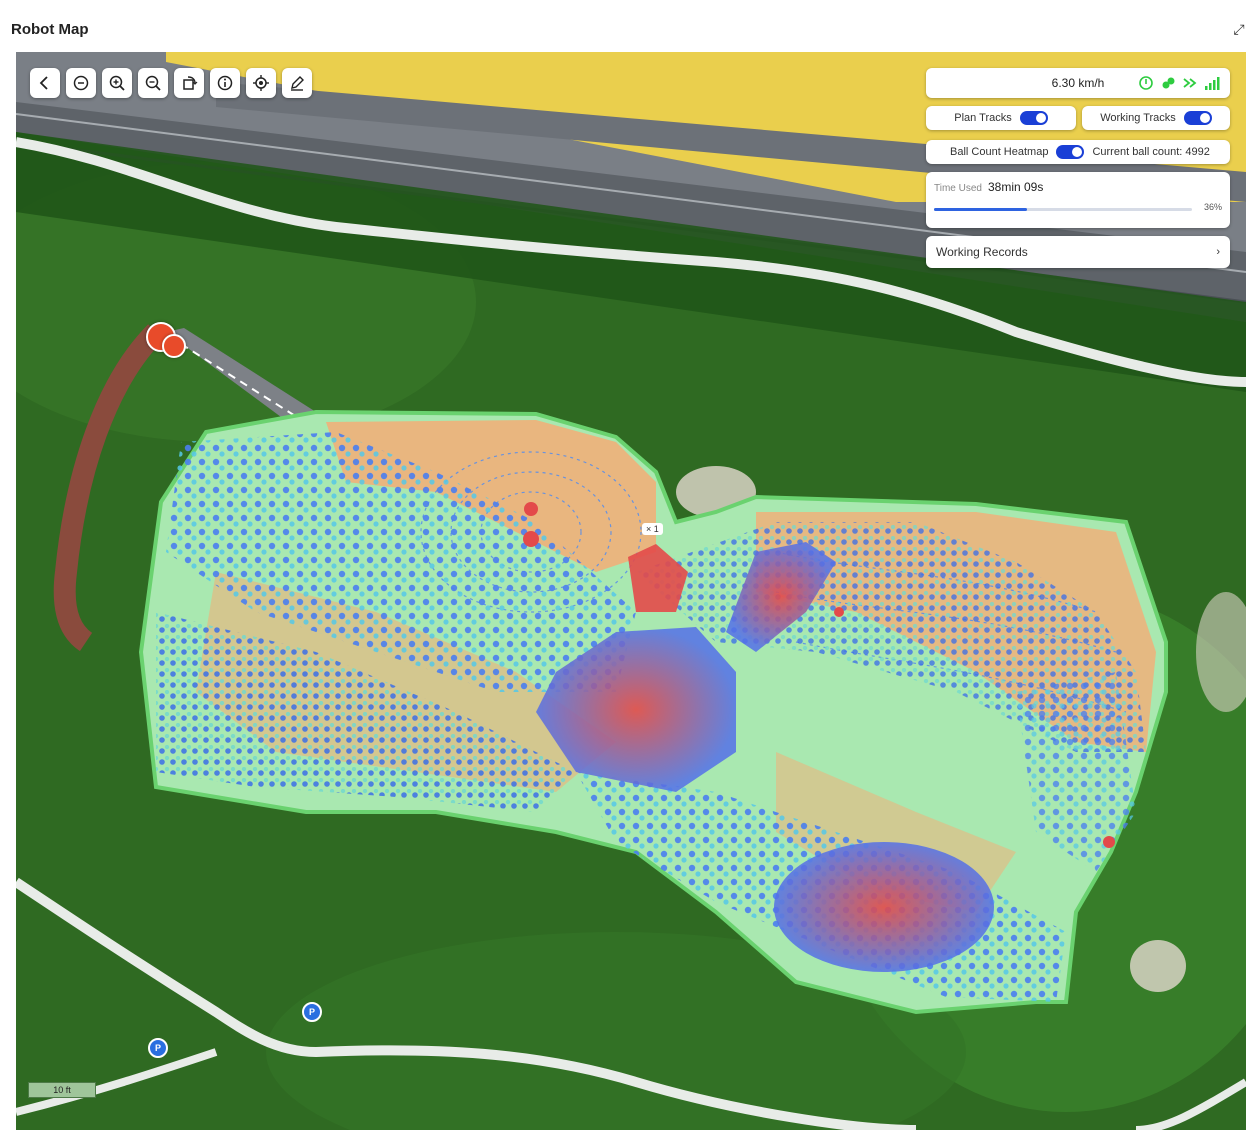 The width and height of the screenshot is (1260, 1144). I want to click on status-icons, so click(1179, 83).